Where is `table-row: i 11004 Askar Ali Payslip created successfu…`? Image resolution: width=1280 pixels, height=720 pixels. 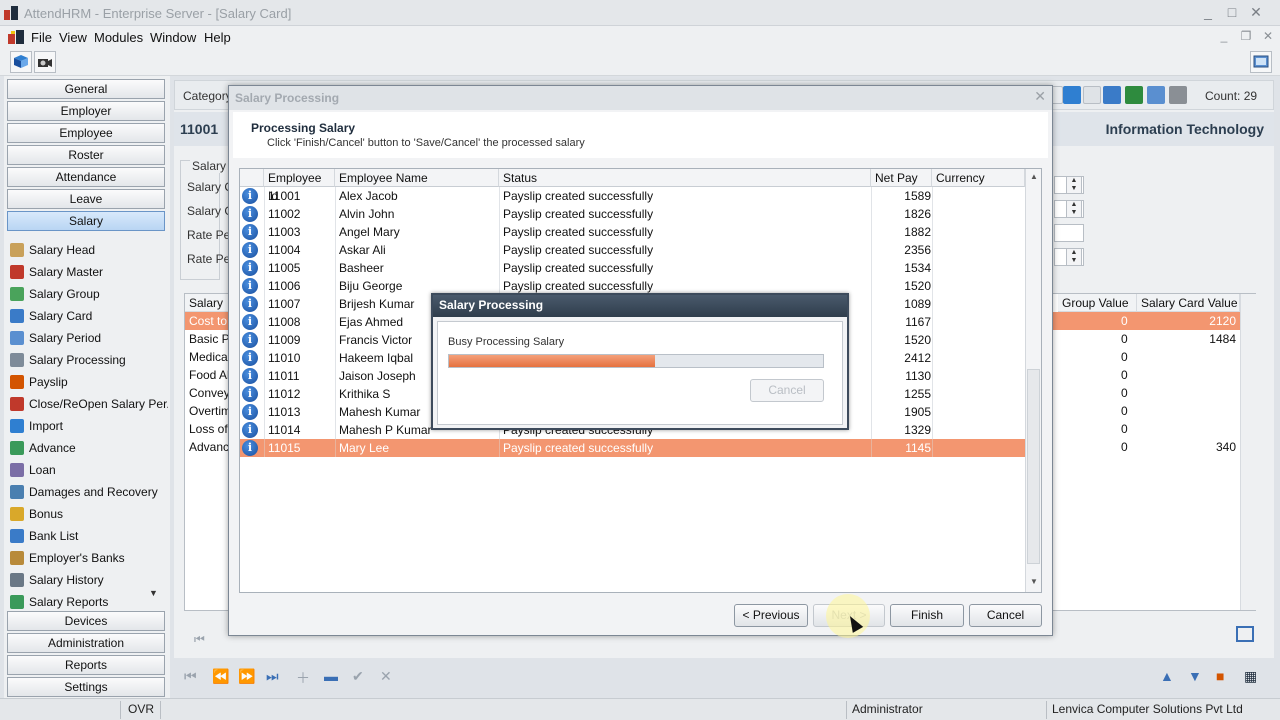 table-row: i 11004 Askar Ali Payslip created successfu… is located at coordinates (632, 250).